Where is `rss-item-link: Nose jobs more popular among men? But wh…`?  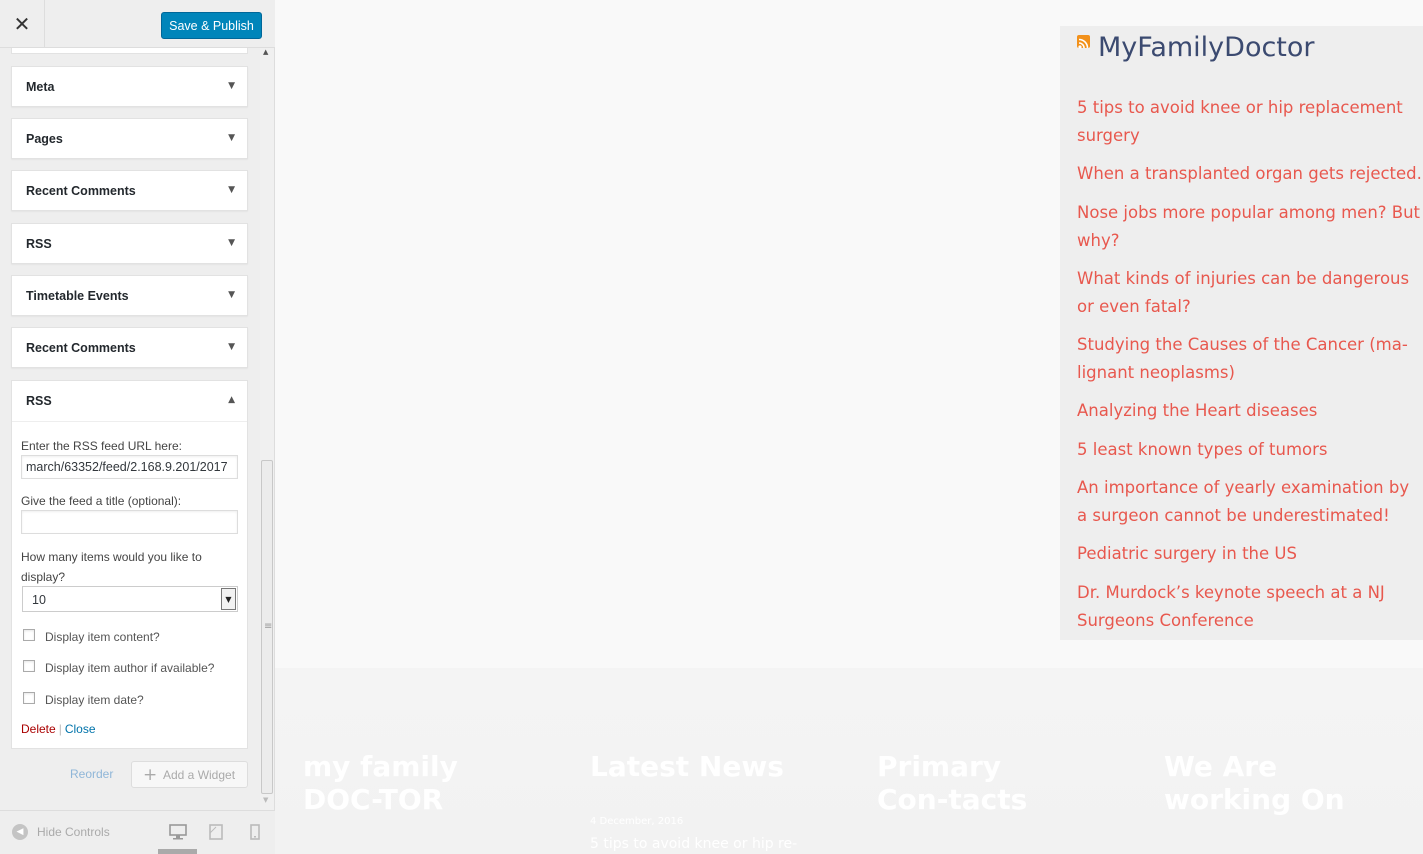 rss-item-link: Nose jobs more popular among men? But wh… is located at coordinates (1250, 226).